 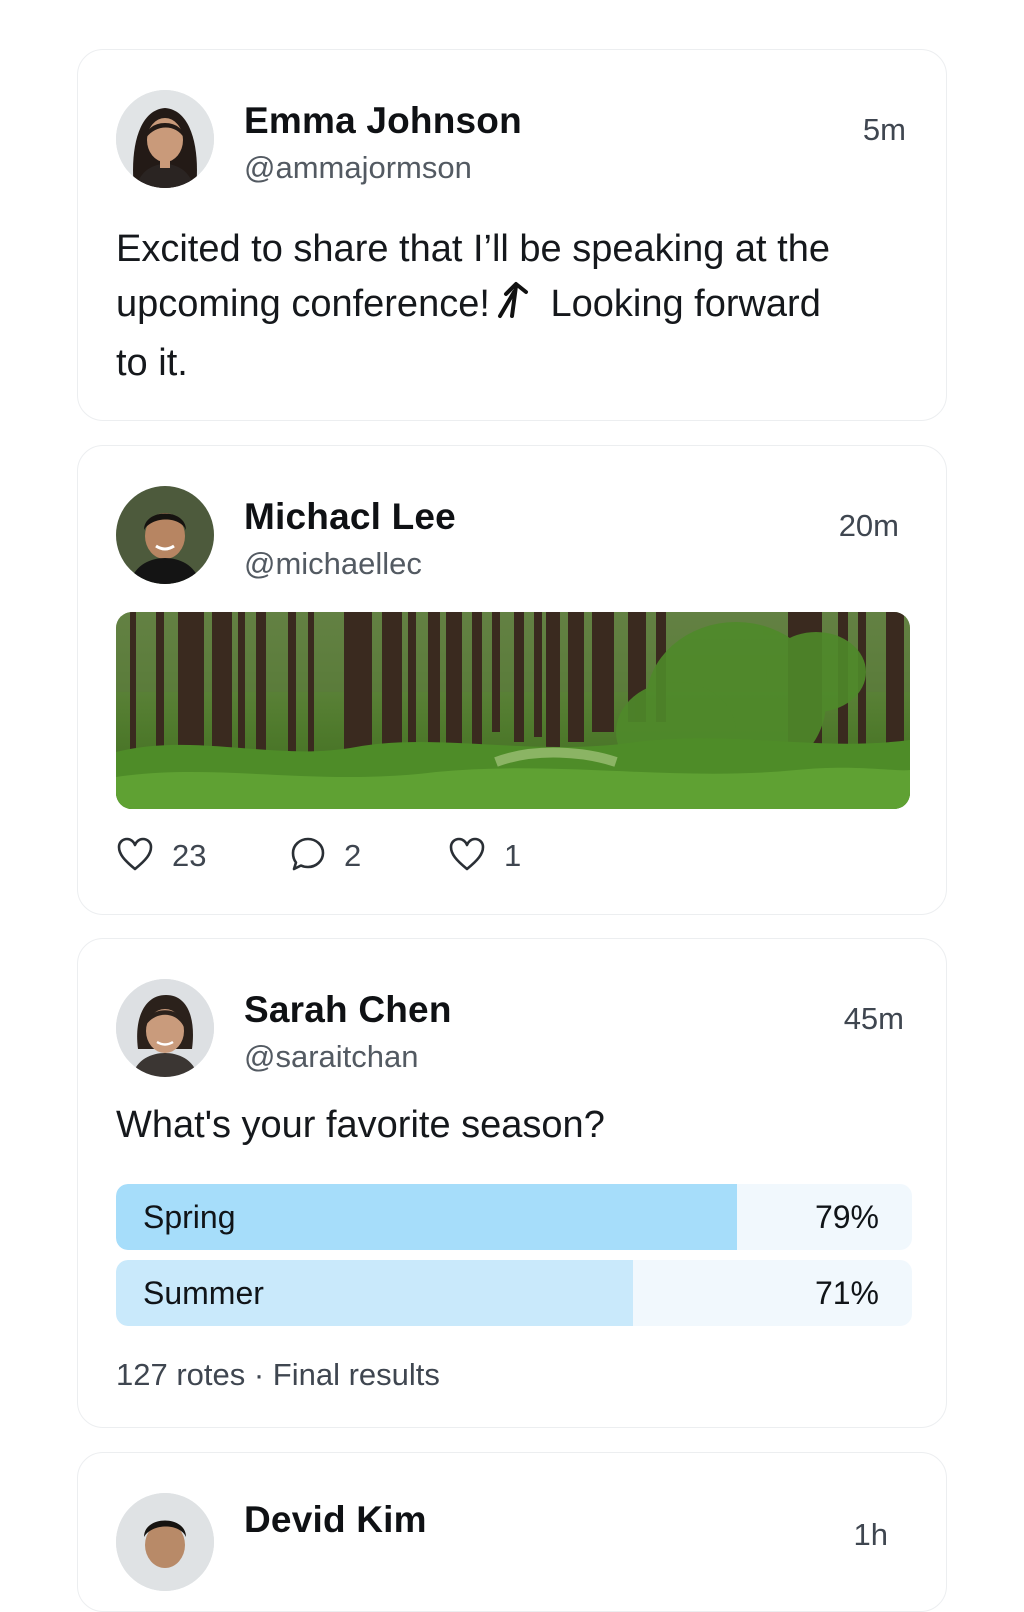 I want to click on author-name: Michacl Lee, so click(x=350, y=517).